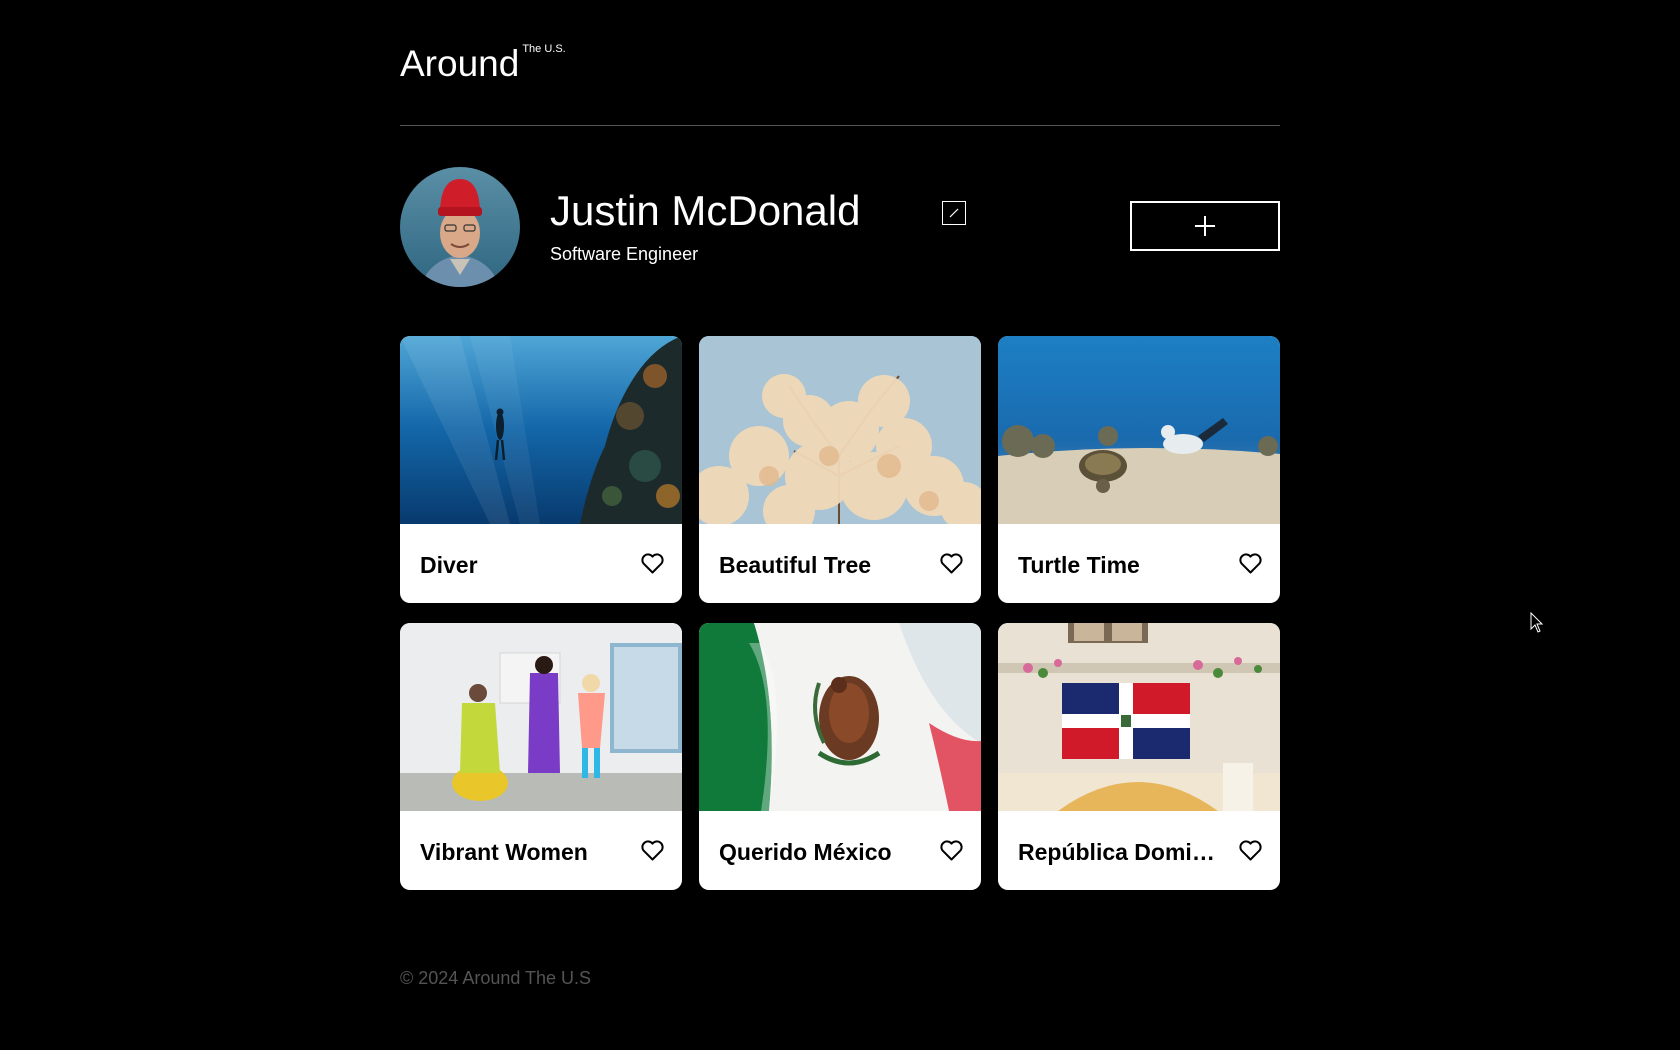 This screenshot has height=1050, width=1680. I want to click on logo-main: Around, so click(460, 63).